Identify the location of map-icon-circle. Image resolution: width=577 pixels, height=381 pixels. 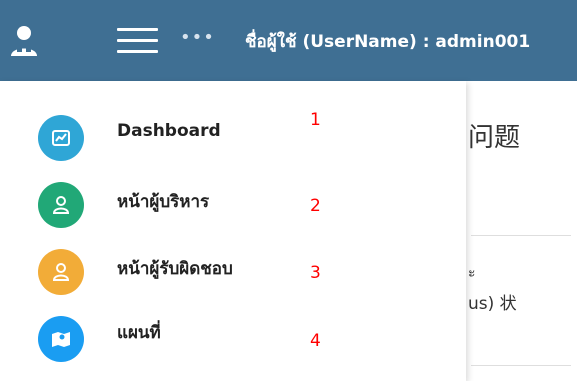
(61, 339).